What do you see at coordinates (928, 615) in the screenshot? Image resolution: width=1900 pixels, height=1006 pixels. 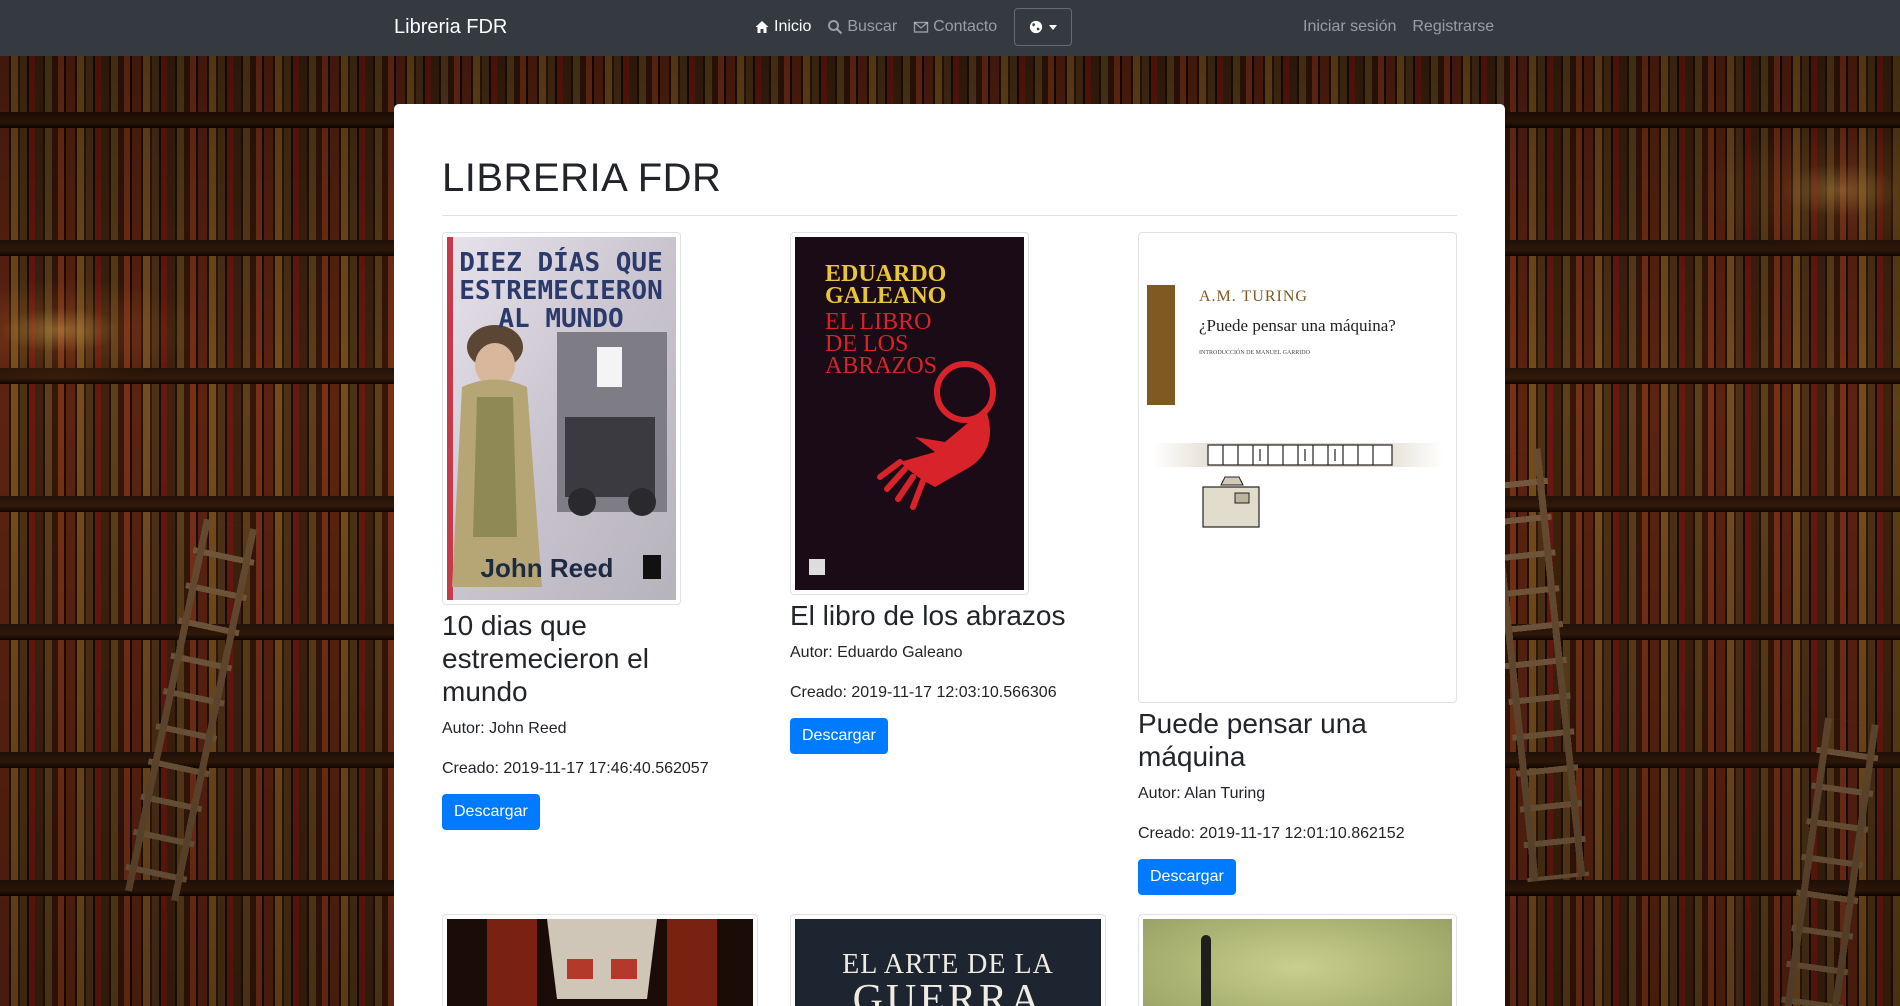 I see `book-title: El libro de los abrazos` at bounding box center [928, 615].